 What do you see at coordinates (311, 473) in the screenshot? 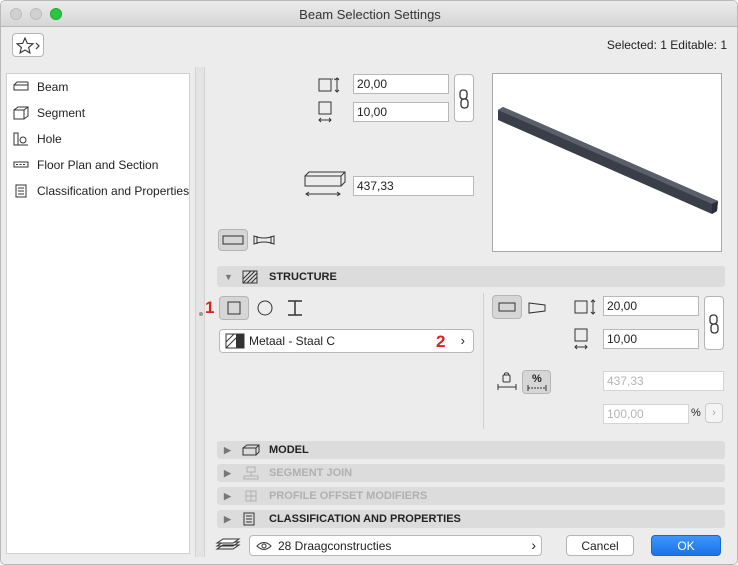
I see `section-title: SEGMENT JOIN` at bounding box center [311, 473].